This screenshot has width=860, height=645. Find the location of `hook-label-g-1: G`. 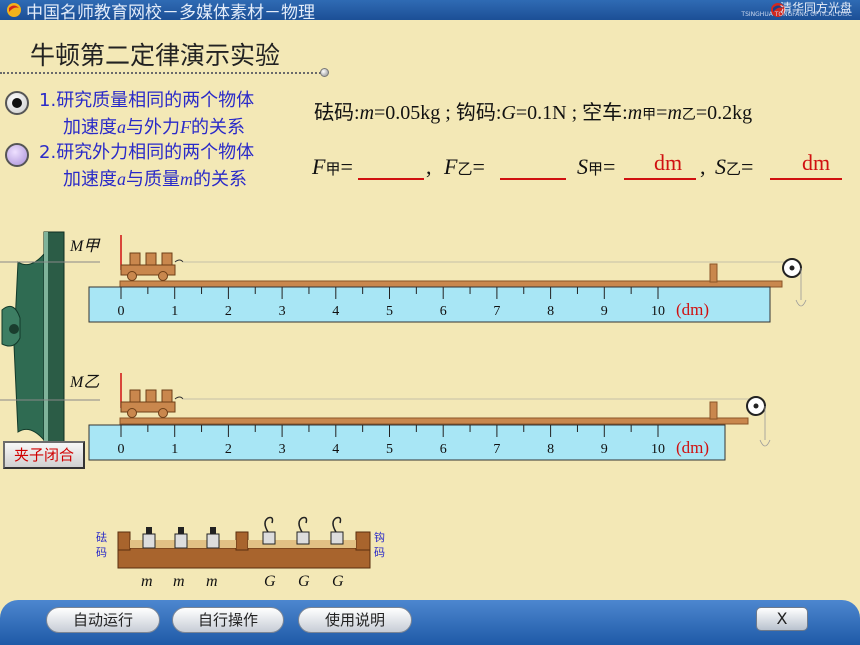

hook-label-g-1: G is located at coordinates (270, 581).